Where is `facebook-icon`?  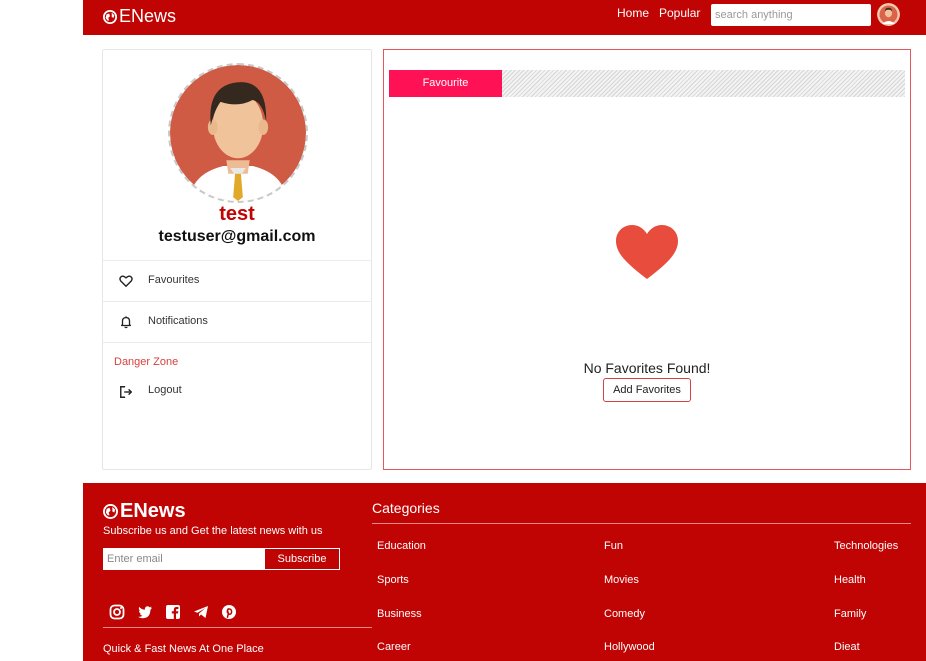 facebook-icon is located at coordinates (173, 612).